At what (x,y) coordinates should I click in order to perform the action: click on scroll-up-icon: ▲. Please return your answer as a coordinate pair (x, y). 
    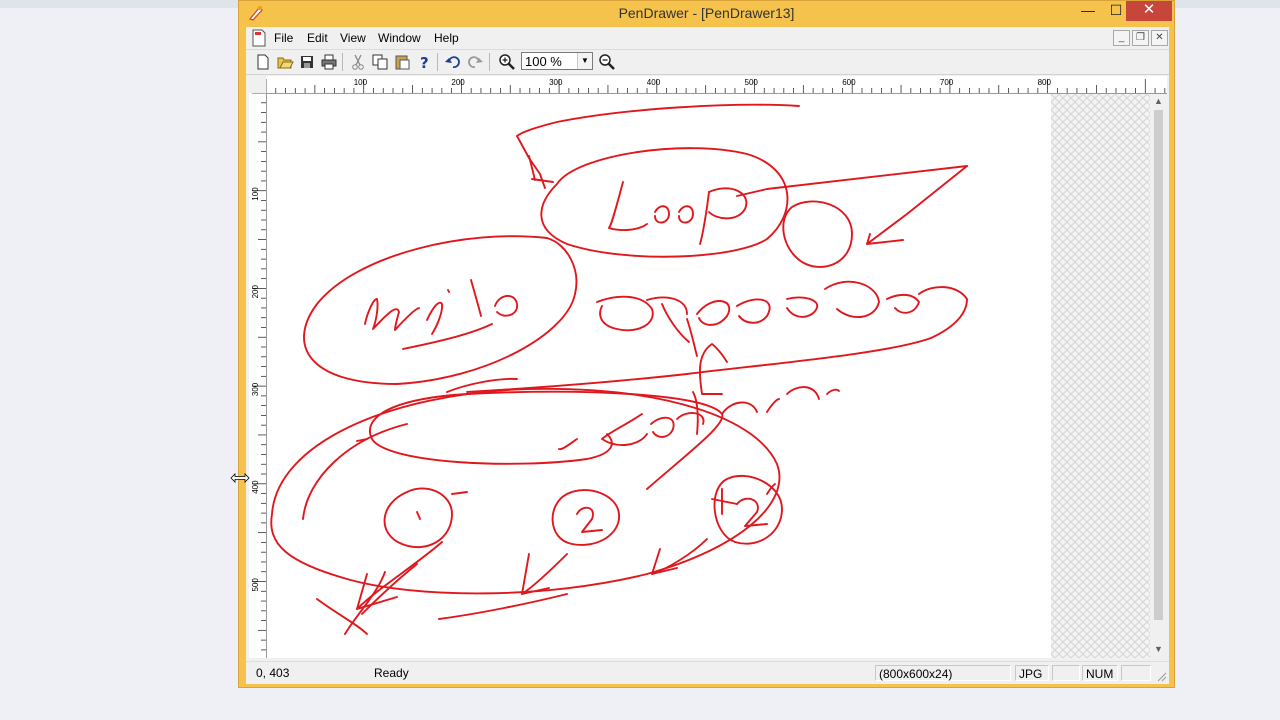
    Looking at the image, I should click on (1158, 101).